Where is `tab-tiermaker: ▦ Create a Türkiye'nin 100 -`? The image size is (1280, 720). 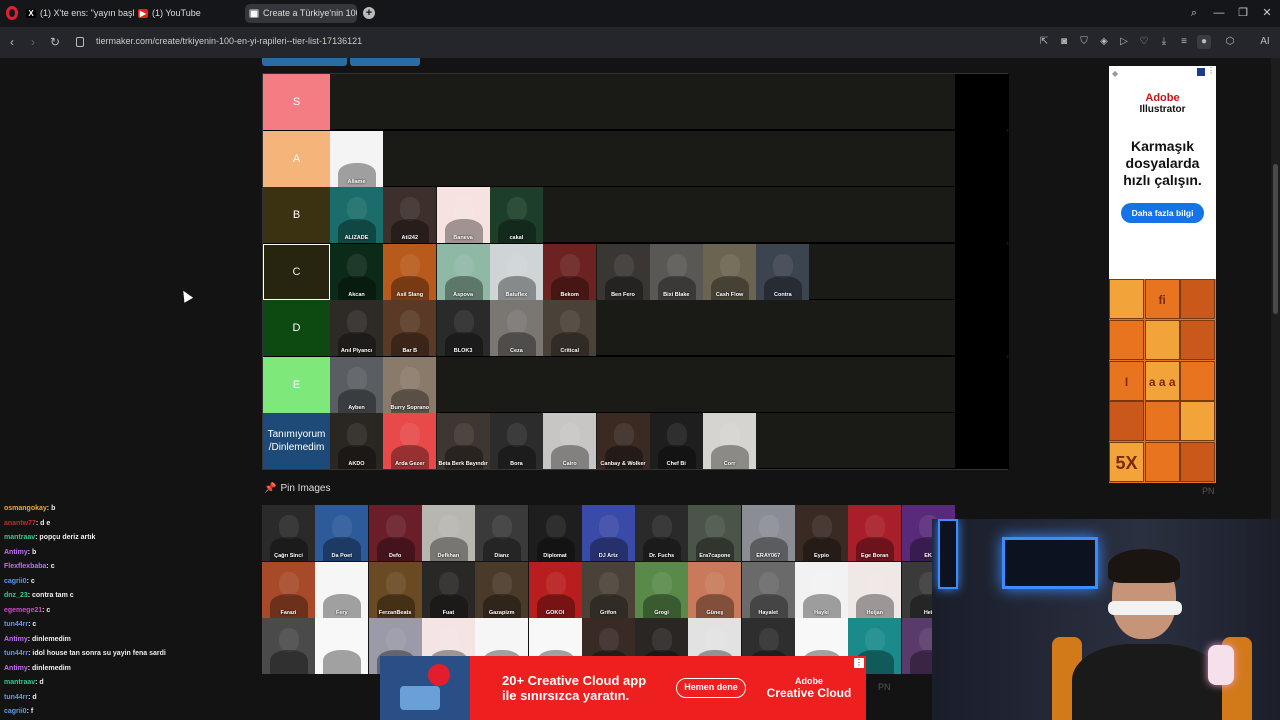
tab-tiermaker: ▦ Create a Türkiye'nin 100 - is located at coordinates (301, 13).